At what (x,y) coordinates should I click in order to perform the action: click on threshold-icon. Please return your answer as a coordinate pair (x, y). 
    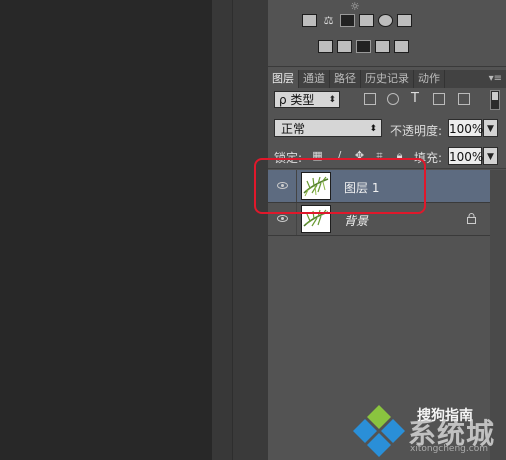
    Looking at the image, I should click on (363, 46).